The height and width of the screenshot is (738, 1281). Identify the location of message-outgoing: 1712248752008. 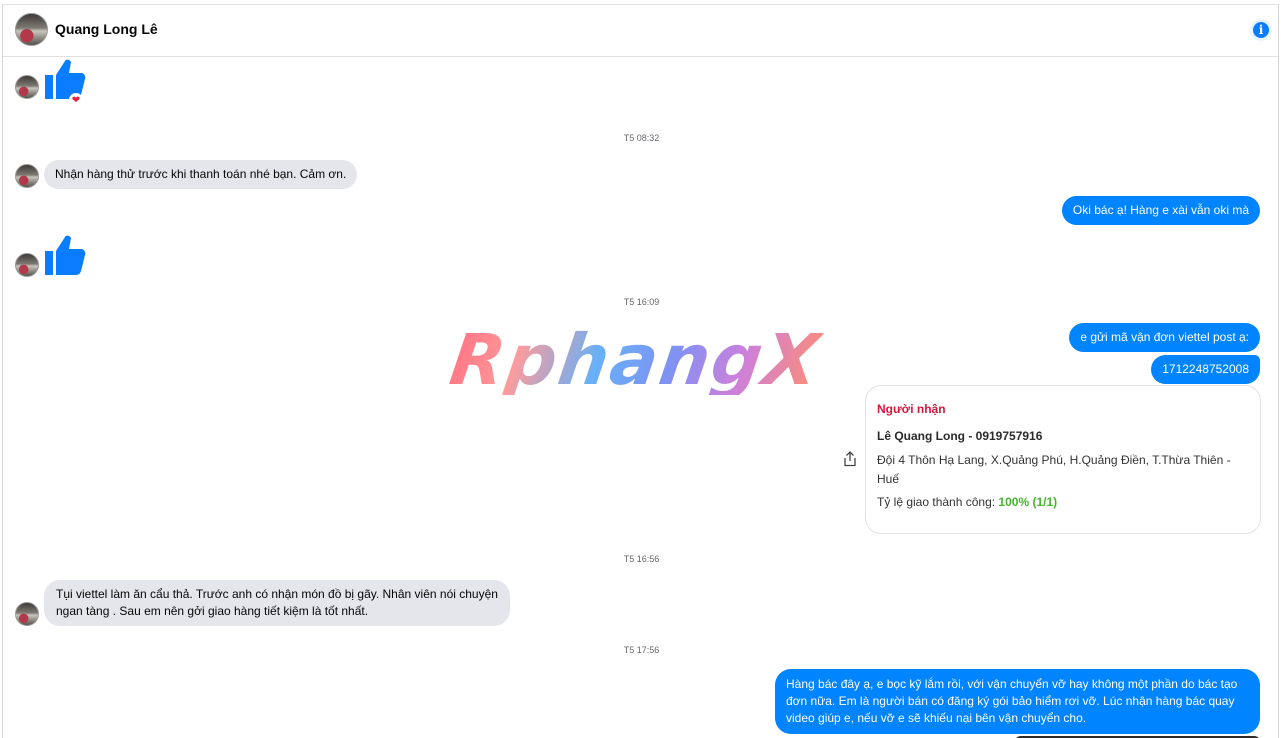
(1205, 369).